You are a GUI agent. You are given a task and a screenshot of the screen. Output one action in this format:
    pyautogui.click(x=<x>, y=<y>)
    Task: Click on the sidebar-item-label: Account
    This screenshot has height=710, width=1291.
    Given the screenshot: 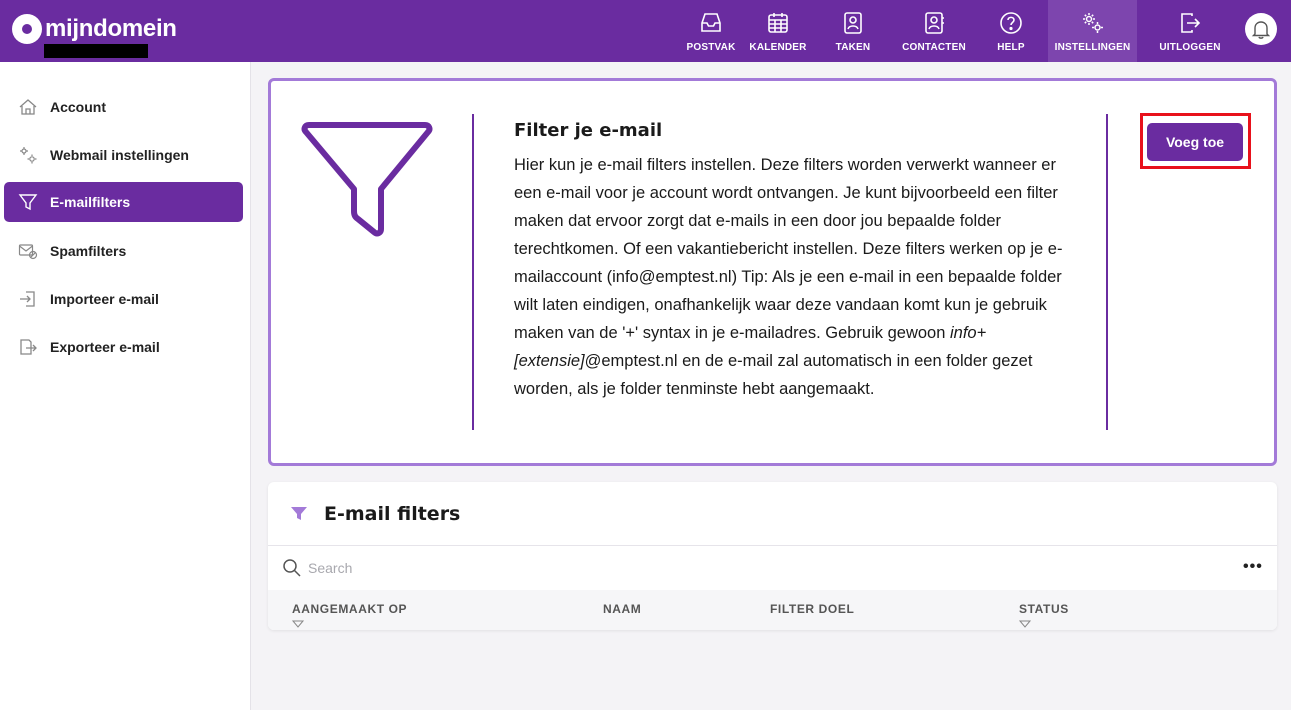 What is the action you would take?
    pyautogui.click(x=78, y=107)
    